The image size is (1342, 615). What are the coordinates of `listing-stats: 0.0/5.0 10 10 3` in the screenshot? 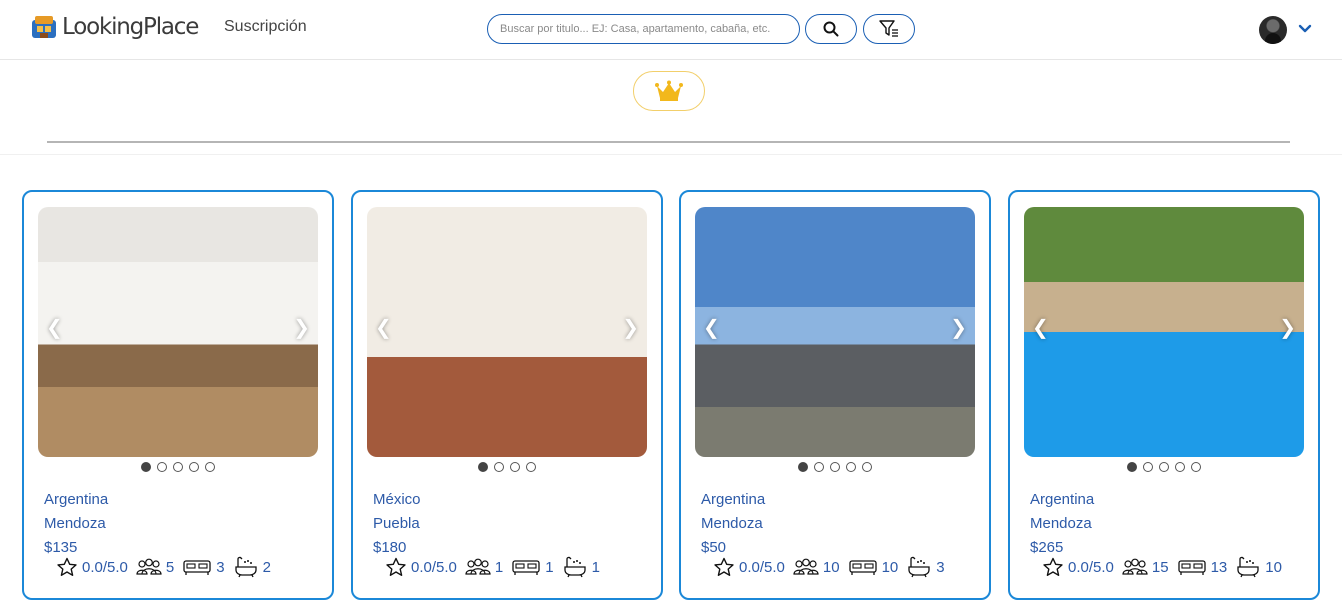 It's located at (833, 567).